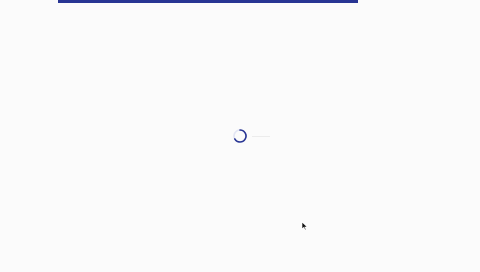  What do you see at coordinates (305, 226) in the screenshot?
I see `mouse-pointer-icon` at bounding box center [305, 226].